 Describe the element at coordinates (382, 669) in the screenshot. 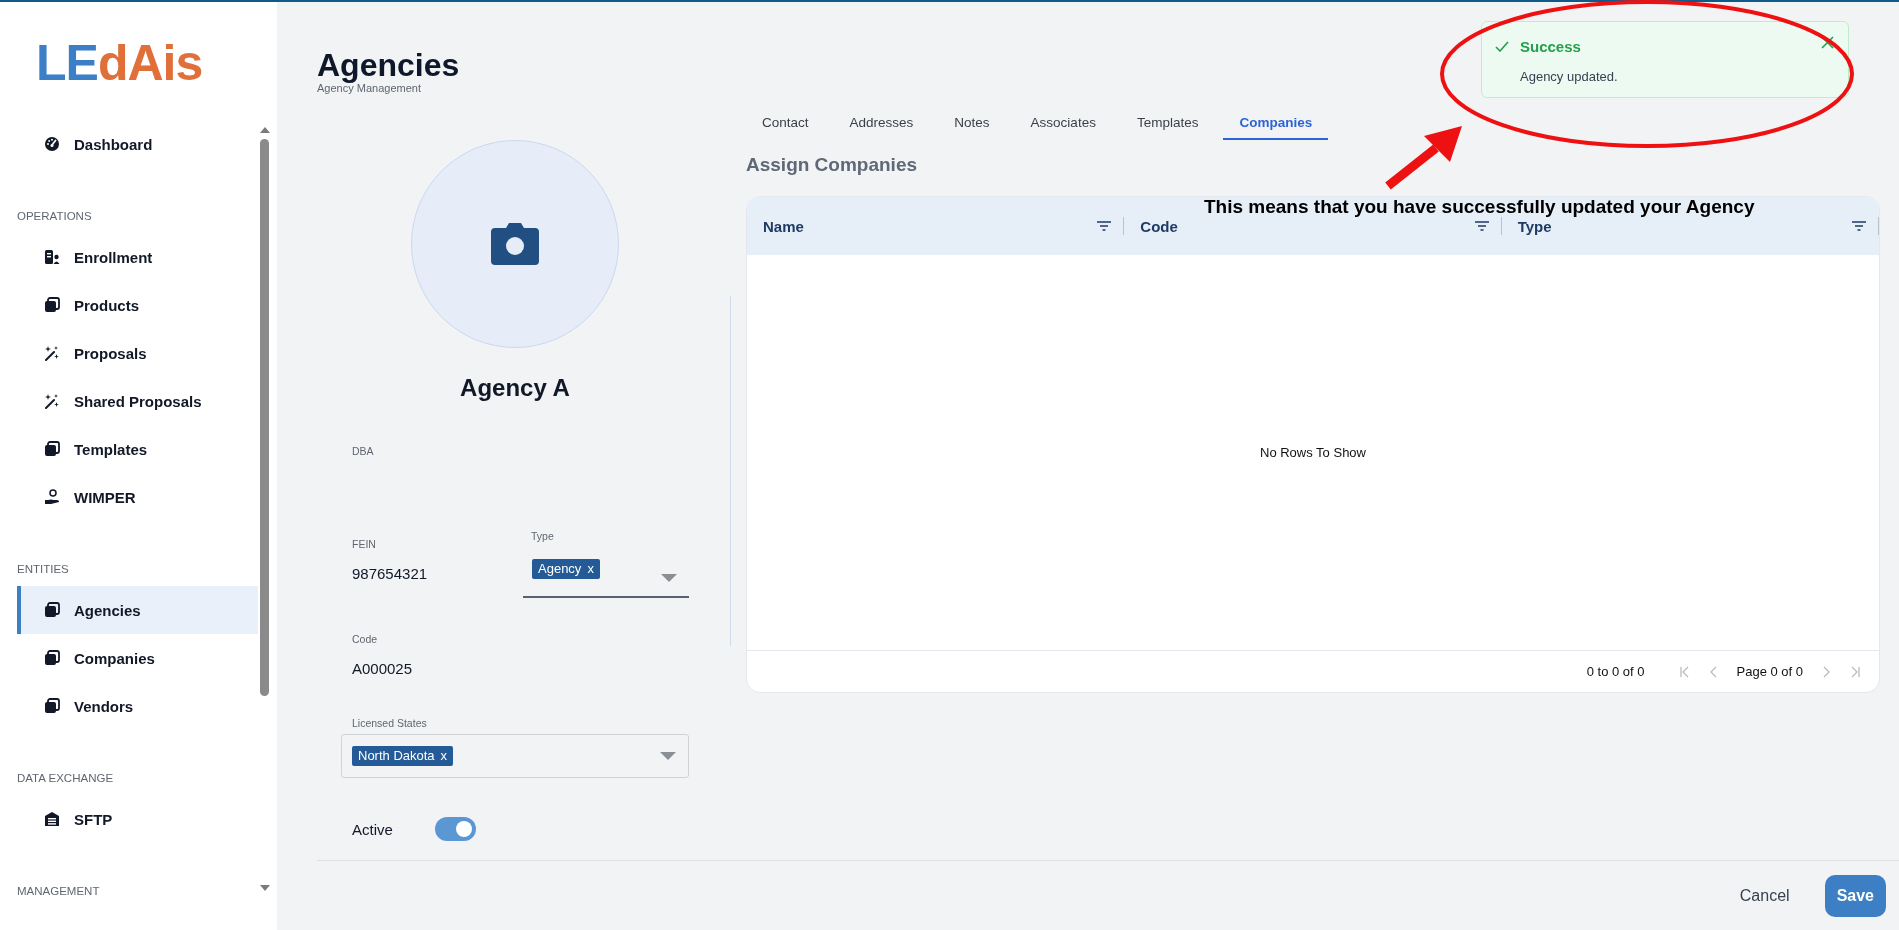

I see `field-value: A000025` at that location.